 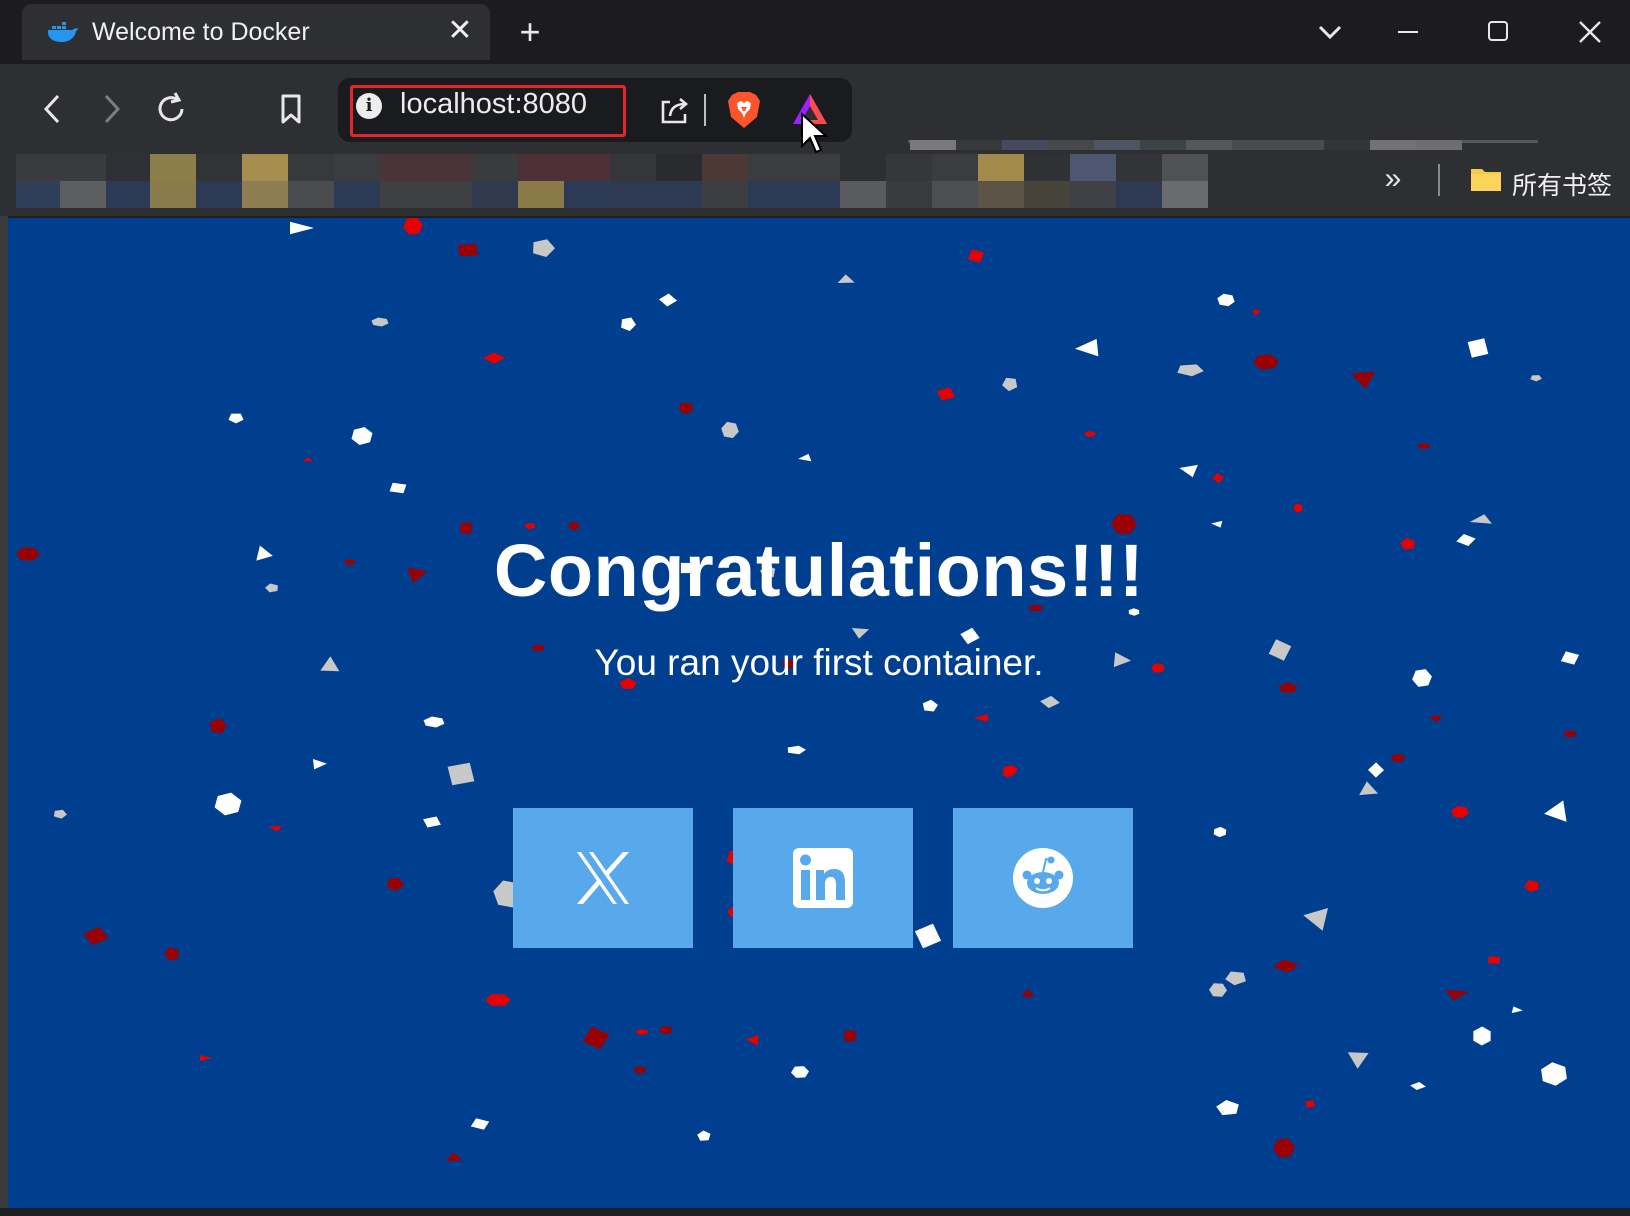 What do you see at coordinates (815, 32) in the screenshot?
I see `tab-strip: Welcome to Docker ✕ +` at bounding box center [815, 32].